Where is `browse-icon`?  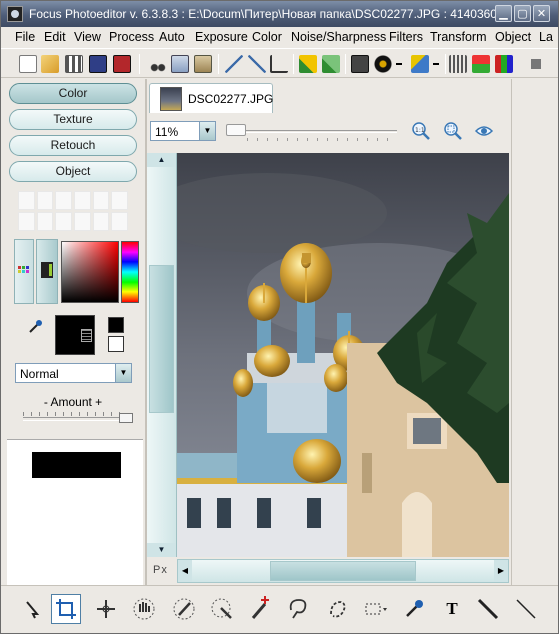 browse-icon is located at coordinates (74, 64).